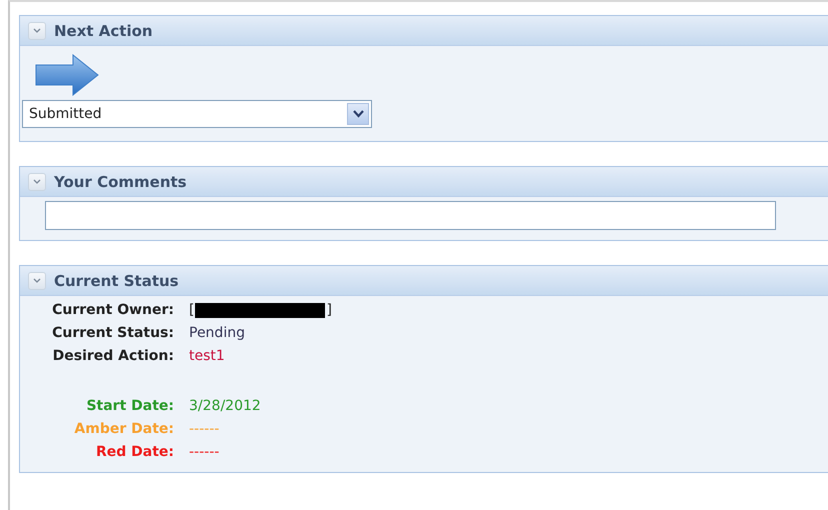 The height and width of the screenshot is (510, 828). I want to click on detail-label: Current Status:, so click(112, 333).